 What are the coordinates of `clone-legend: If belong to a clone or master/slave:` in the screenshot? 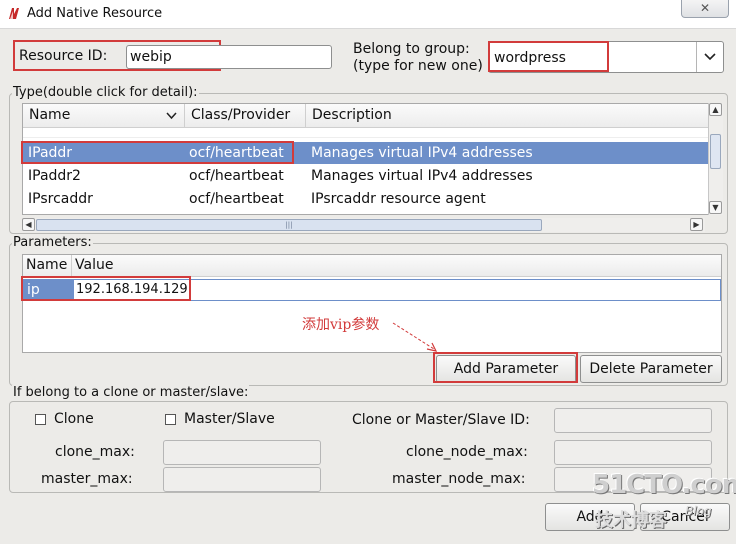 It's located at (131, 392).